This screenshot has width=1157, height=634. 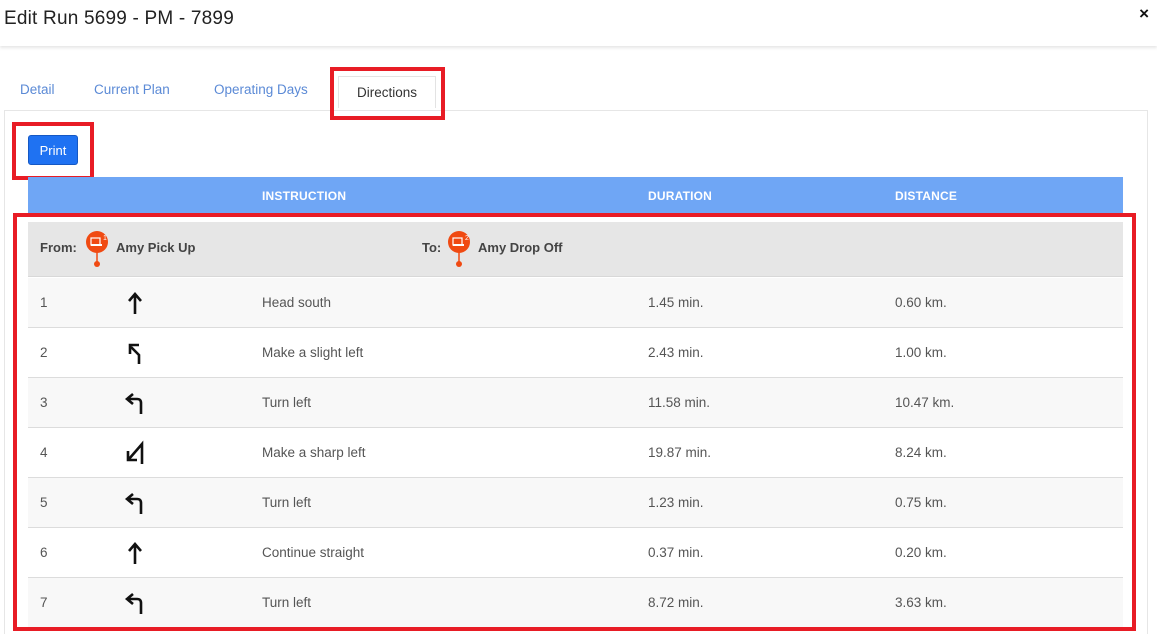 I want to click on column-header-instruction: INSTRUCTION, so click(x=304, y=196).